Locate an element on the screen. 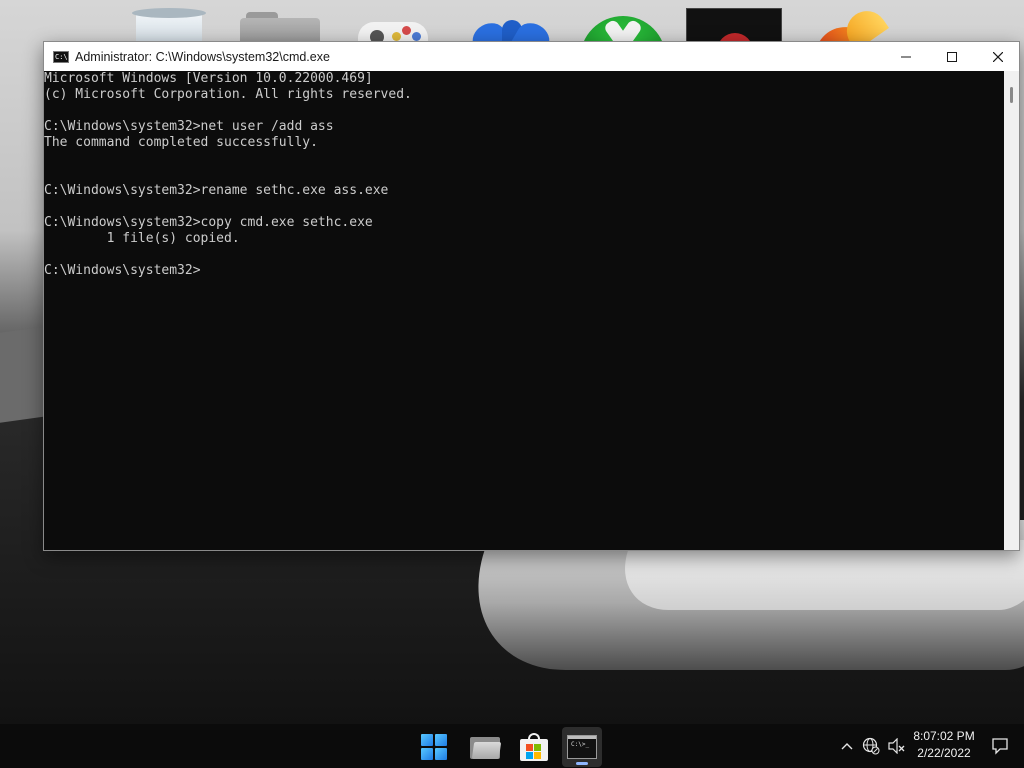 This screenshot has width=1024, height=768. notification-icon is located at coordinates (1000, 746).